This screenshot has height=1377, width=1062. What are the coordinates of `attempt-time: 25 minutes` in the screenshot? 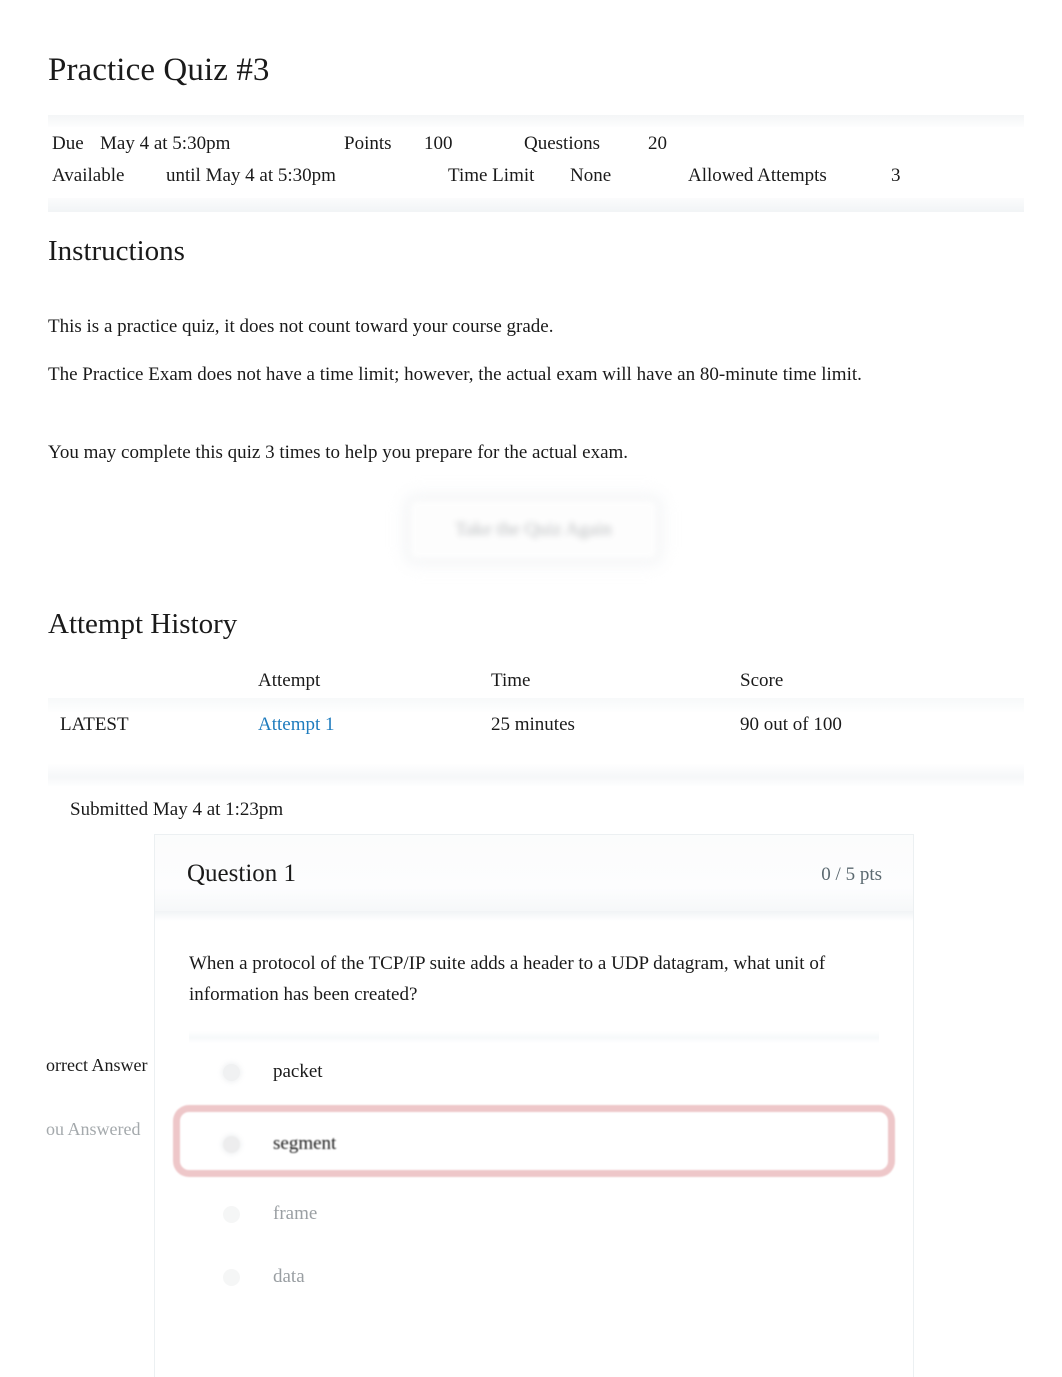 It's located at (533, 724).